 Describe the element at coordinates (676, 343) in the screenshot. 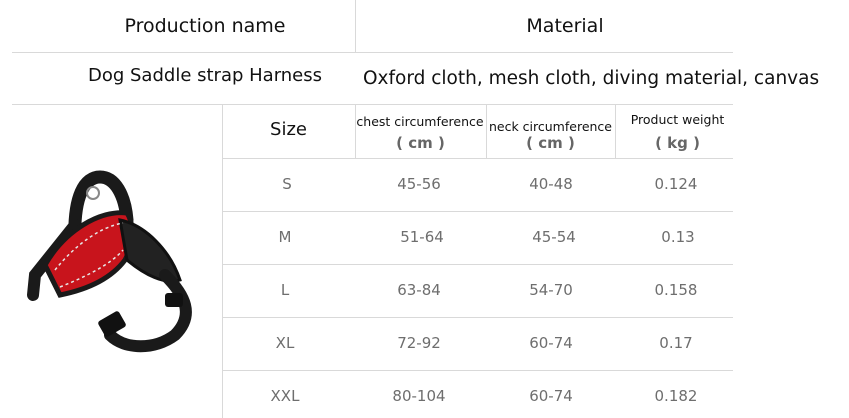

I see `weight-cell: 0.17` at that location.